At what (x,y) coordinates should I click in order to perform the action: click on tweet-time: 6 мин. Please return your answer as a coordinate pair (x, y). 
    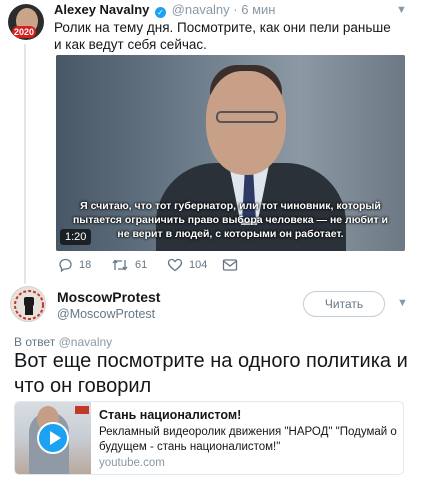
    Looking at the image, I should click on (258, 9).